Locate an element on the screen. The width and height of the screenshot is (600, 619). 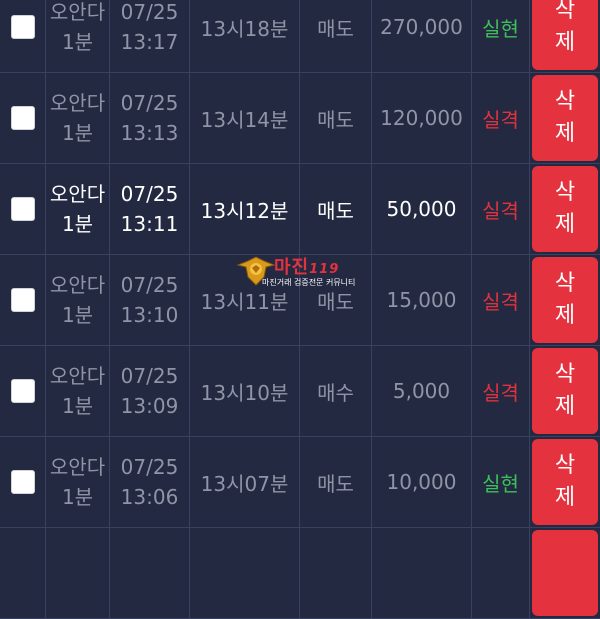
round-cell: 13시18분 is located at coordinates (245, 36).